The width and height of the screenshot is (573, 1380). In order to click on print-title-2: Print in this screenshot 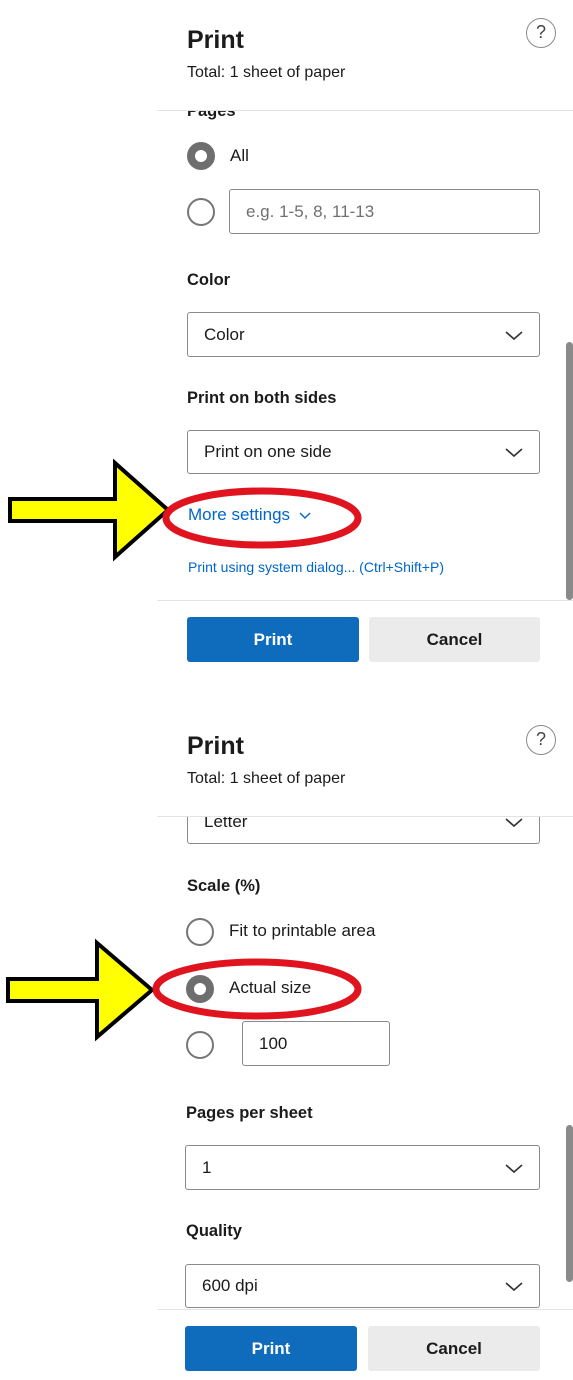, I will do `click(215, 746)`.